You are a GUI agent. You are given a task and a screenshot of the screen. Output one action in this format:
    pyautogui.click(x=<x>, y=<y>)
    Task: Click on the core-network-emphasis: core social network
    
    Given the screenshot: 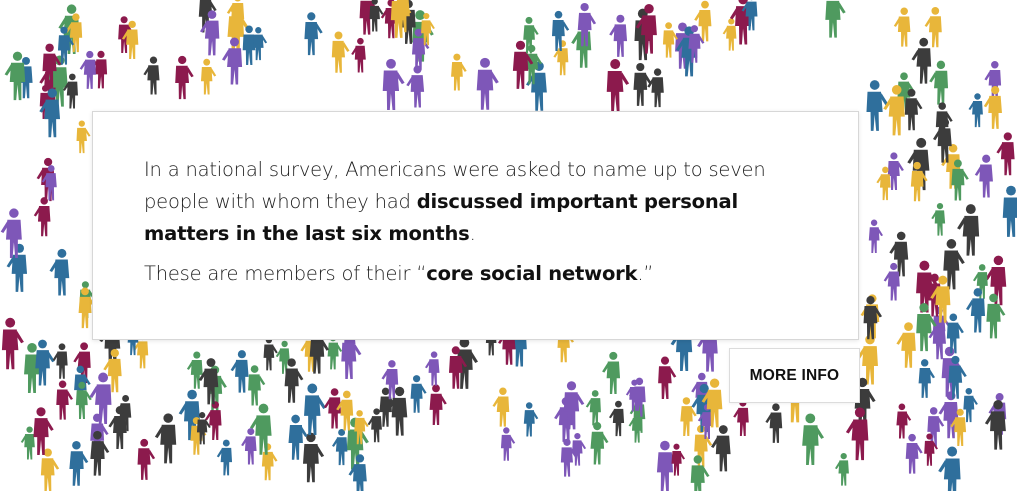 What is the action you would take?
    pyautogui.click(x=532, y=273)
    